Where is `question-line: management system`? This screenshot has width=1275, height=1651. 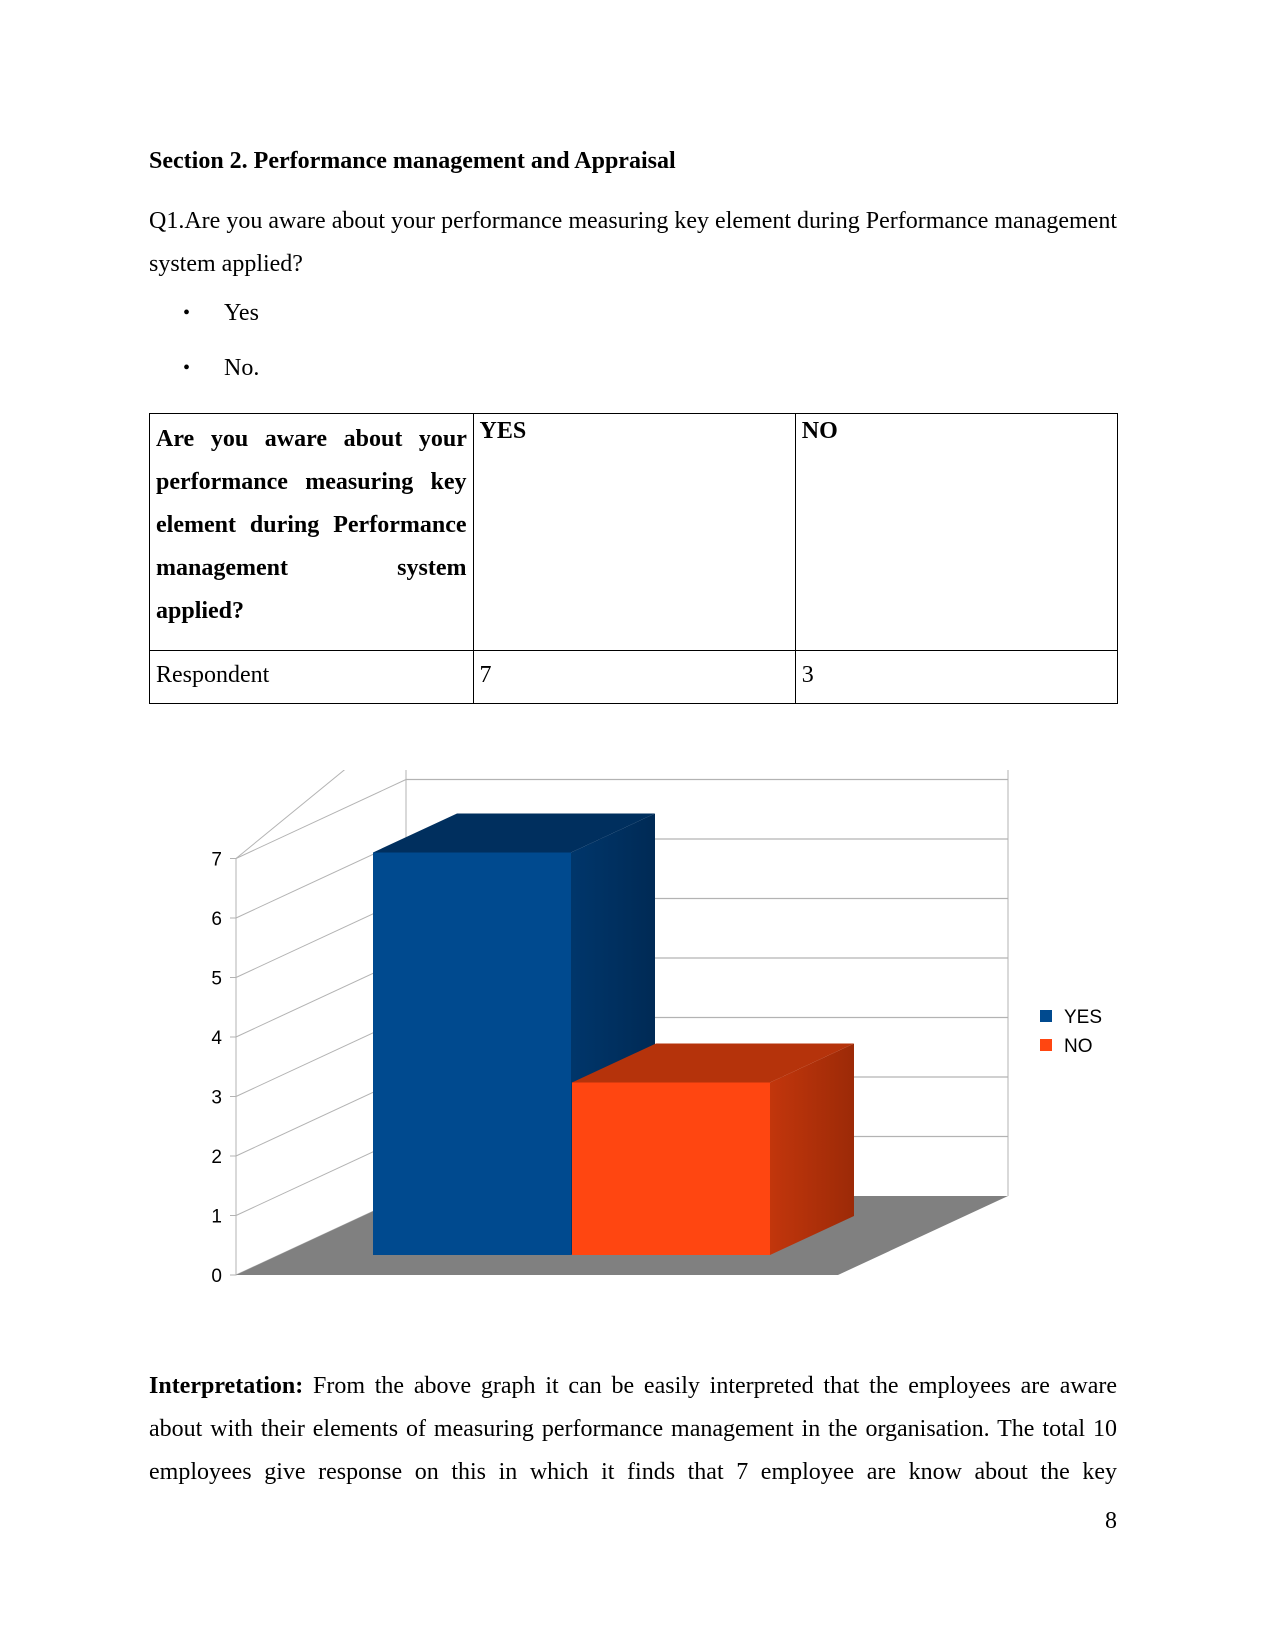 question-line: management system is located at coordinates (311, 568).